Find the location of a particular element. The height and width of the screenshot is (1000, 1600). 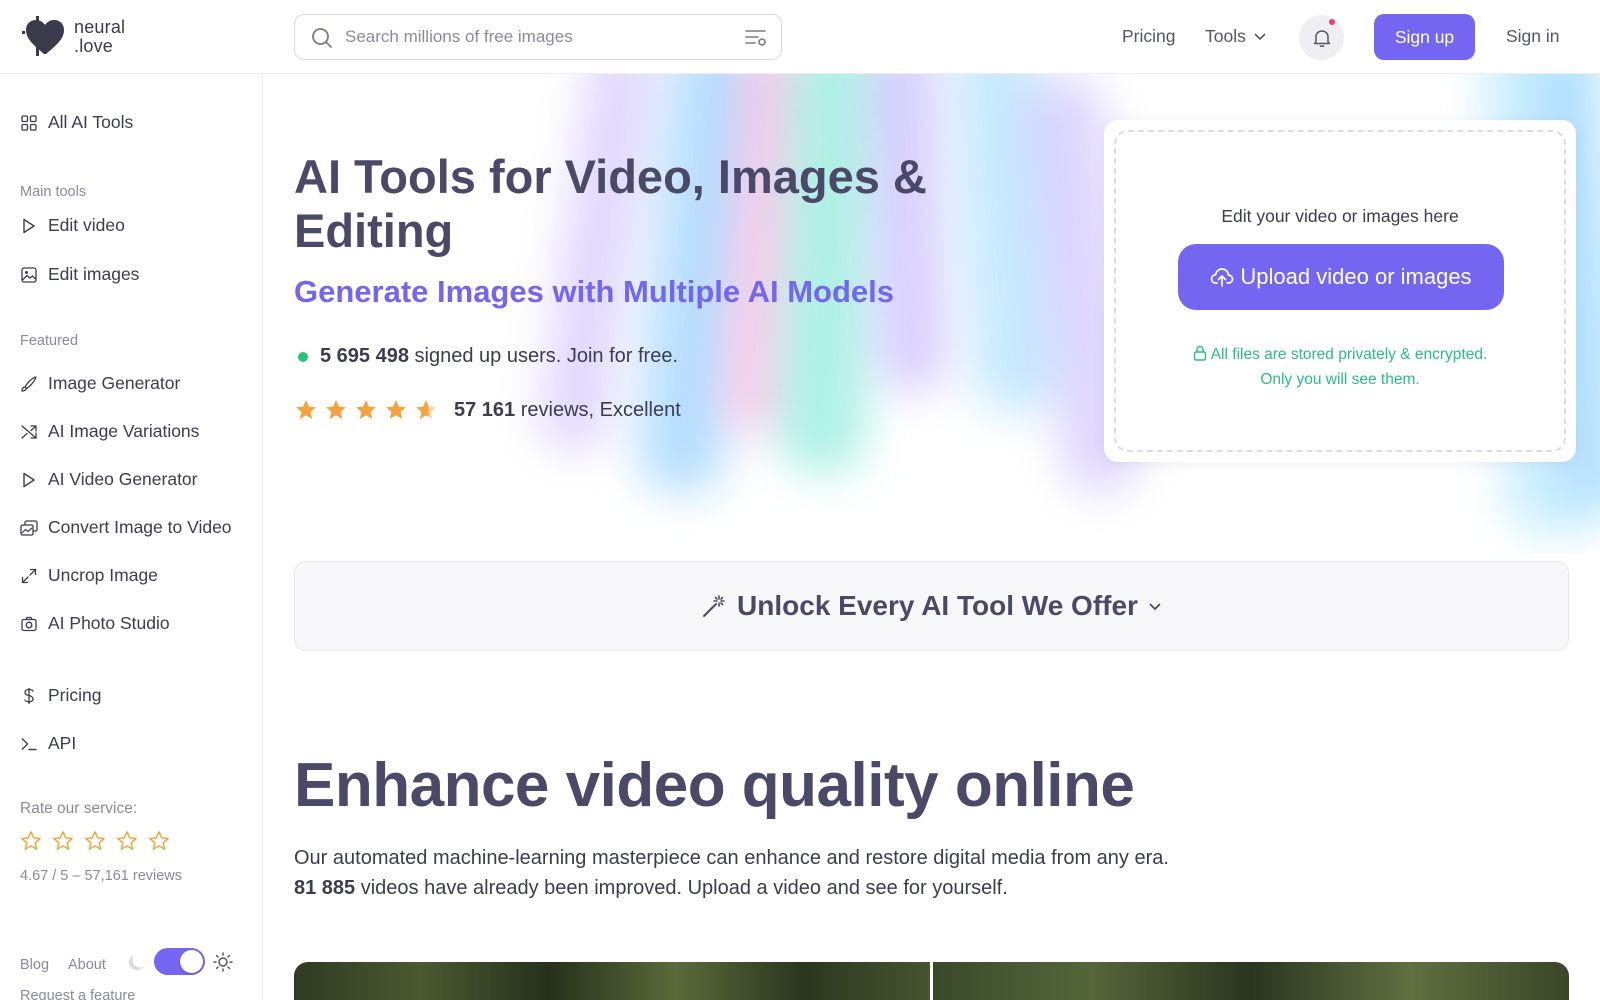

footer-blog-link: Blog is located at coordinates (34, 965).